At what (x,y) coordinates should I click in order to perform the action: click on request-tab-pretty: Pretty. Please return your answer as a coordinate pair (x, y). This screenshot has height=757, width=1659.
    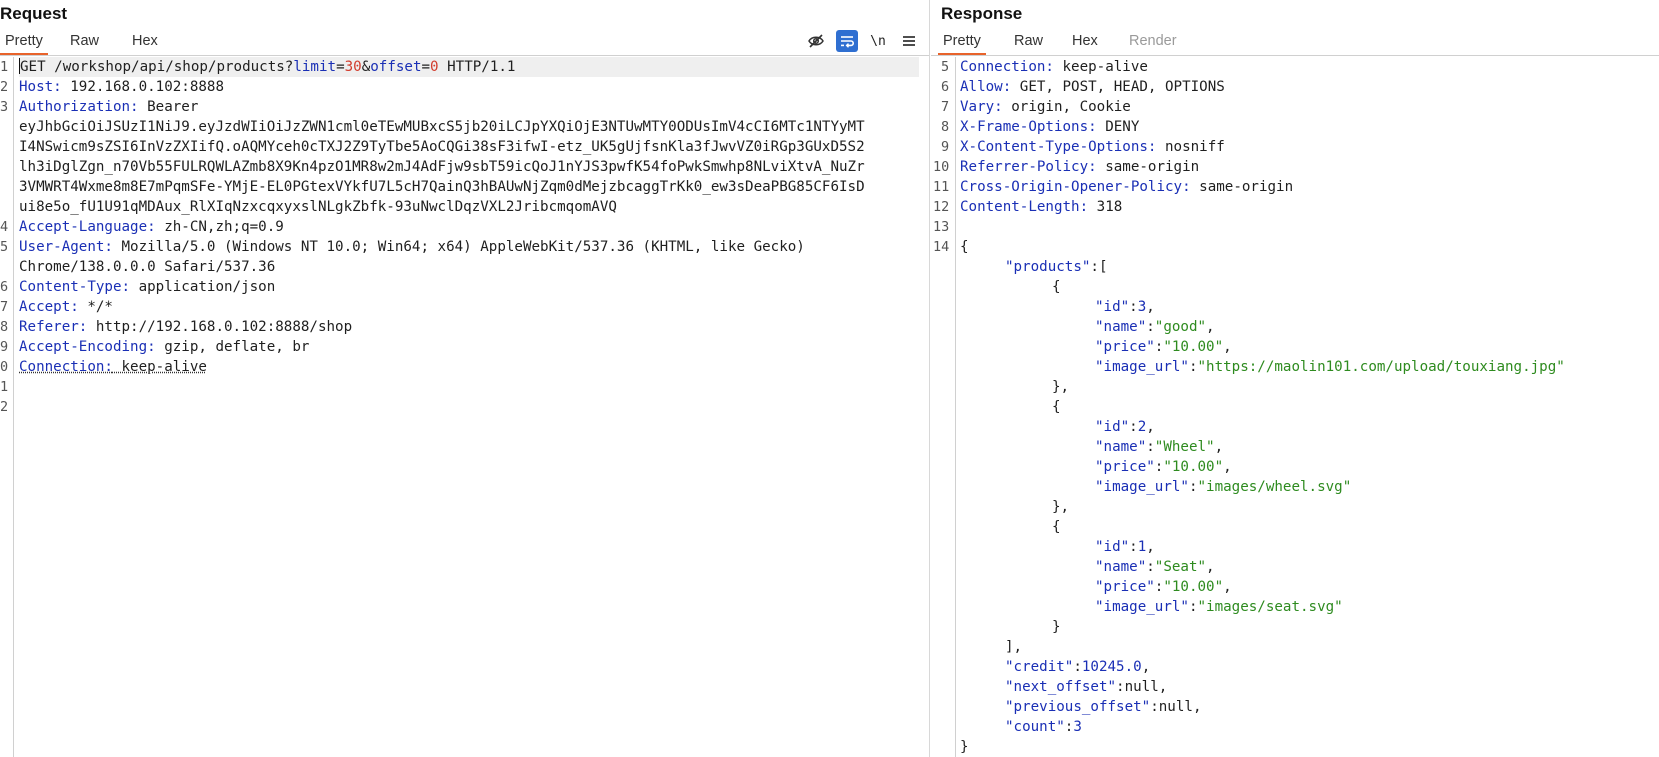
    Looking at the image, I should click on (24, 44).